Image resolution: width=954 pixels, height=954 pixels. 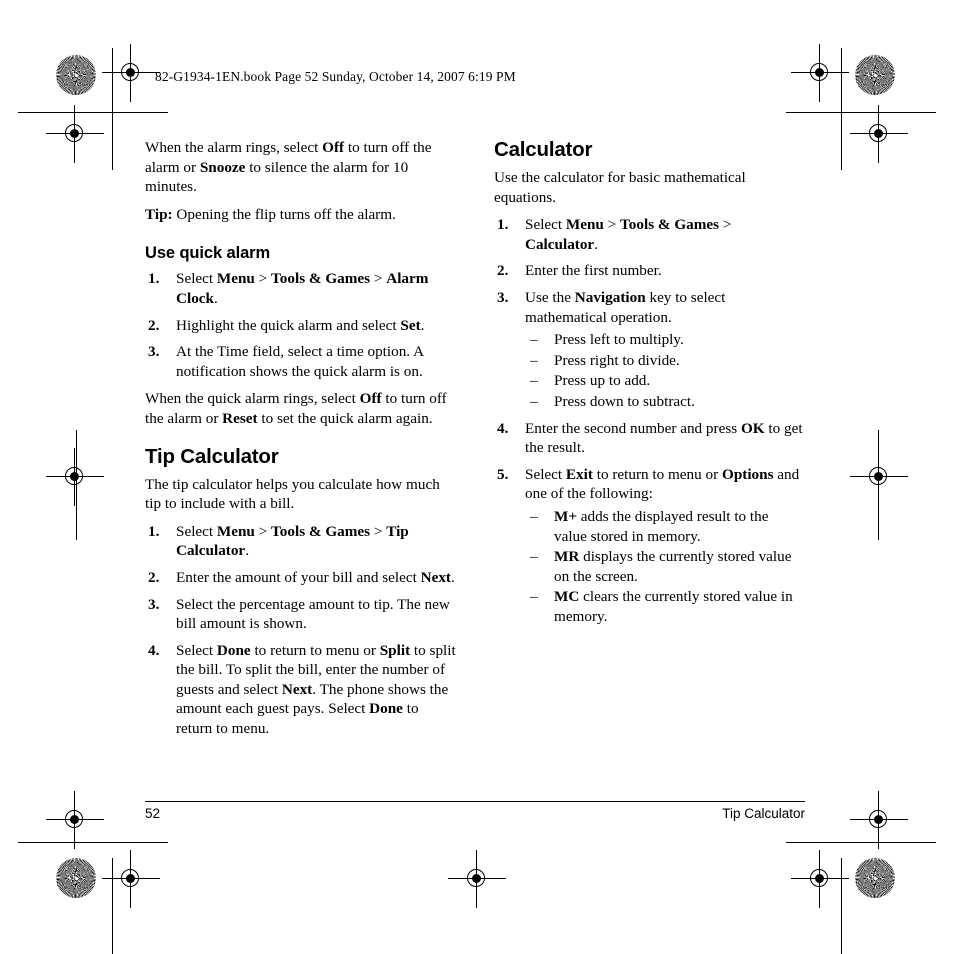 I want to click on tip-note-text: Opening the flip turns off the alarm., so click(x=284, y=214).